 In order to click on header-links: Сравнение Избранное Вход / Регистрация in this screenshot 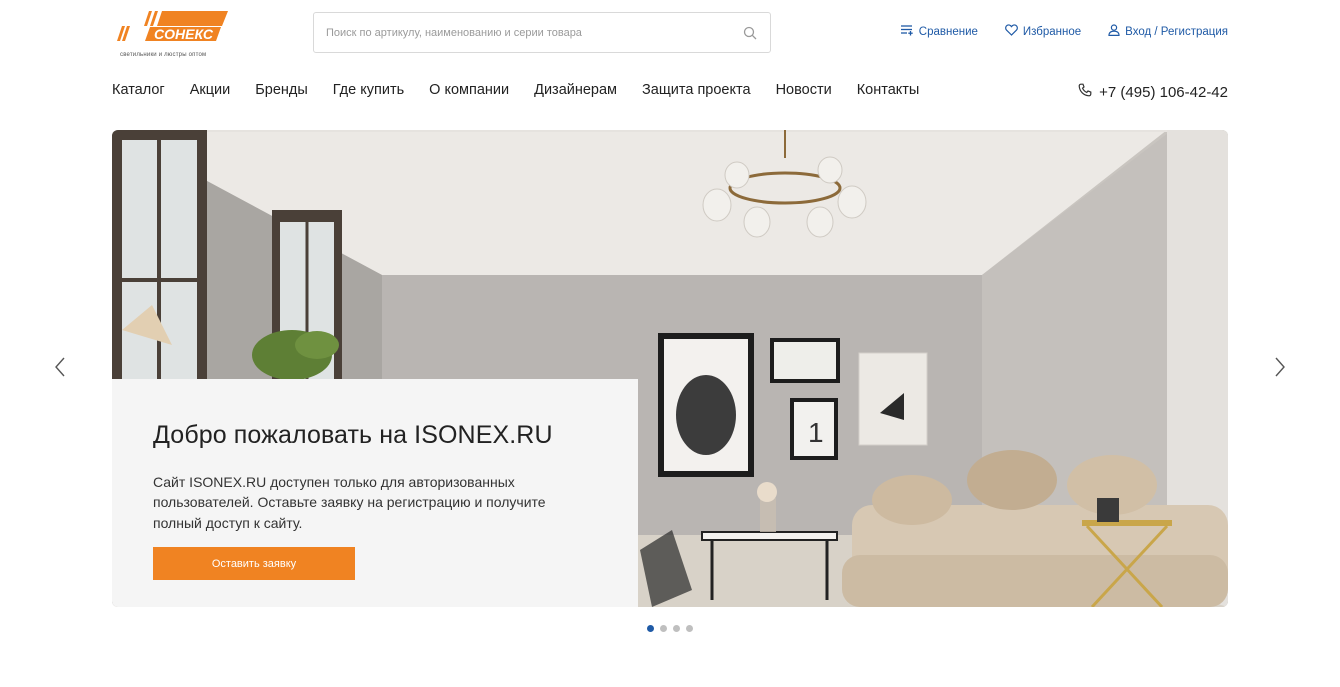, I will do `click(1064, 31)`.